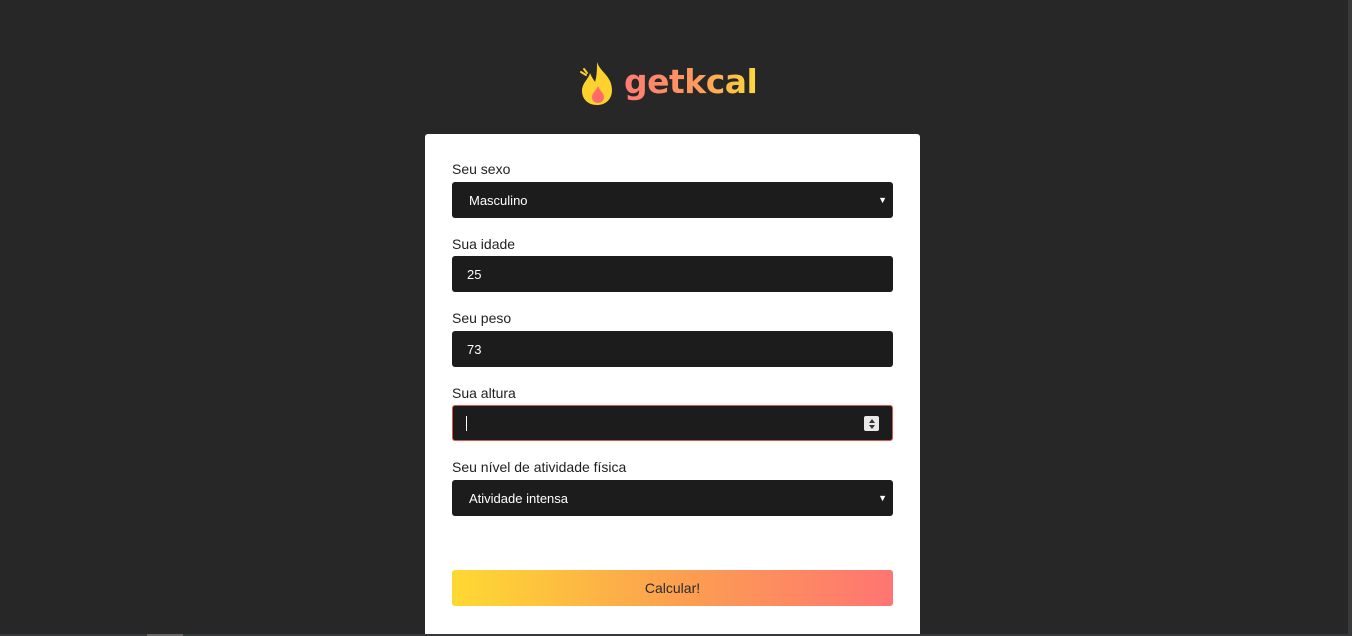 Image resolution: width=1352 pixels, height=636 pixels. Describe the element at coordinates (466, 423) in the screenshot. I see `text-cursor` at that location.